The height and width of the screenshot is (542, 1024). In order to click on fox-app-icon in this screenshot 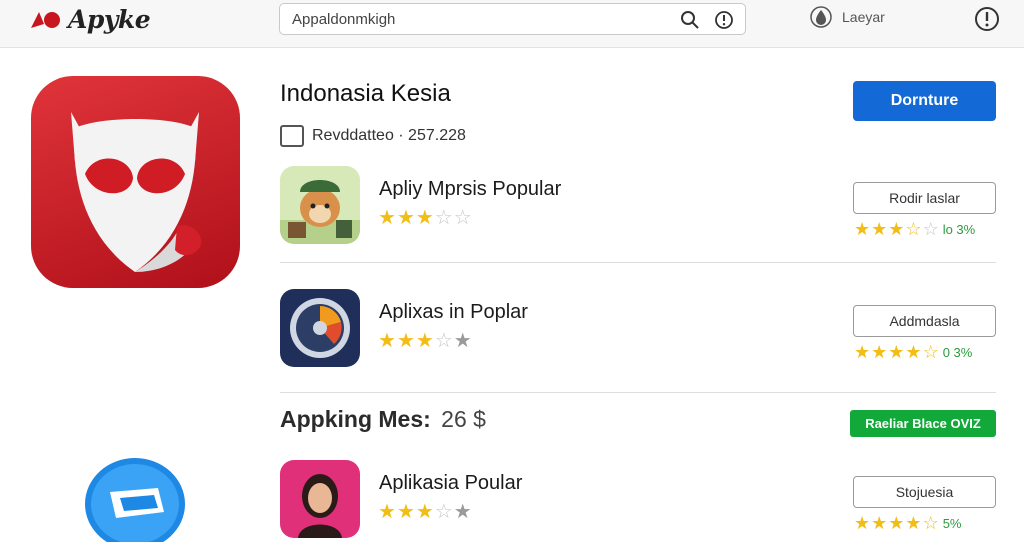, I will do `click(320, 205)`.